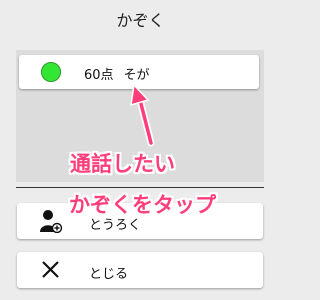  Describe the element at coordinates (136, 75) in the screenshot. I see `member-name: そが` at that location.